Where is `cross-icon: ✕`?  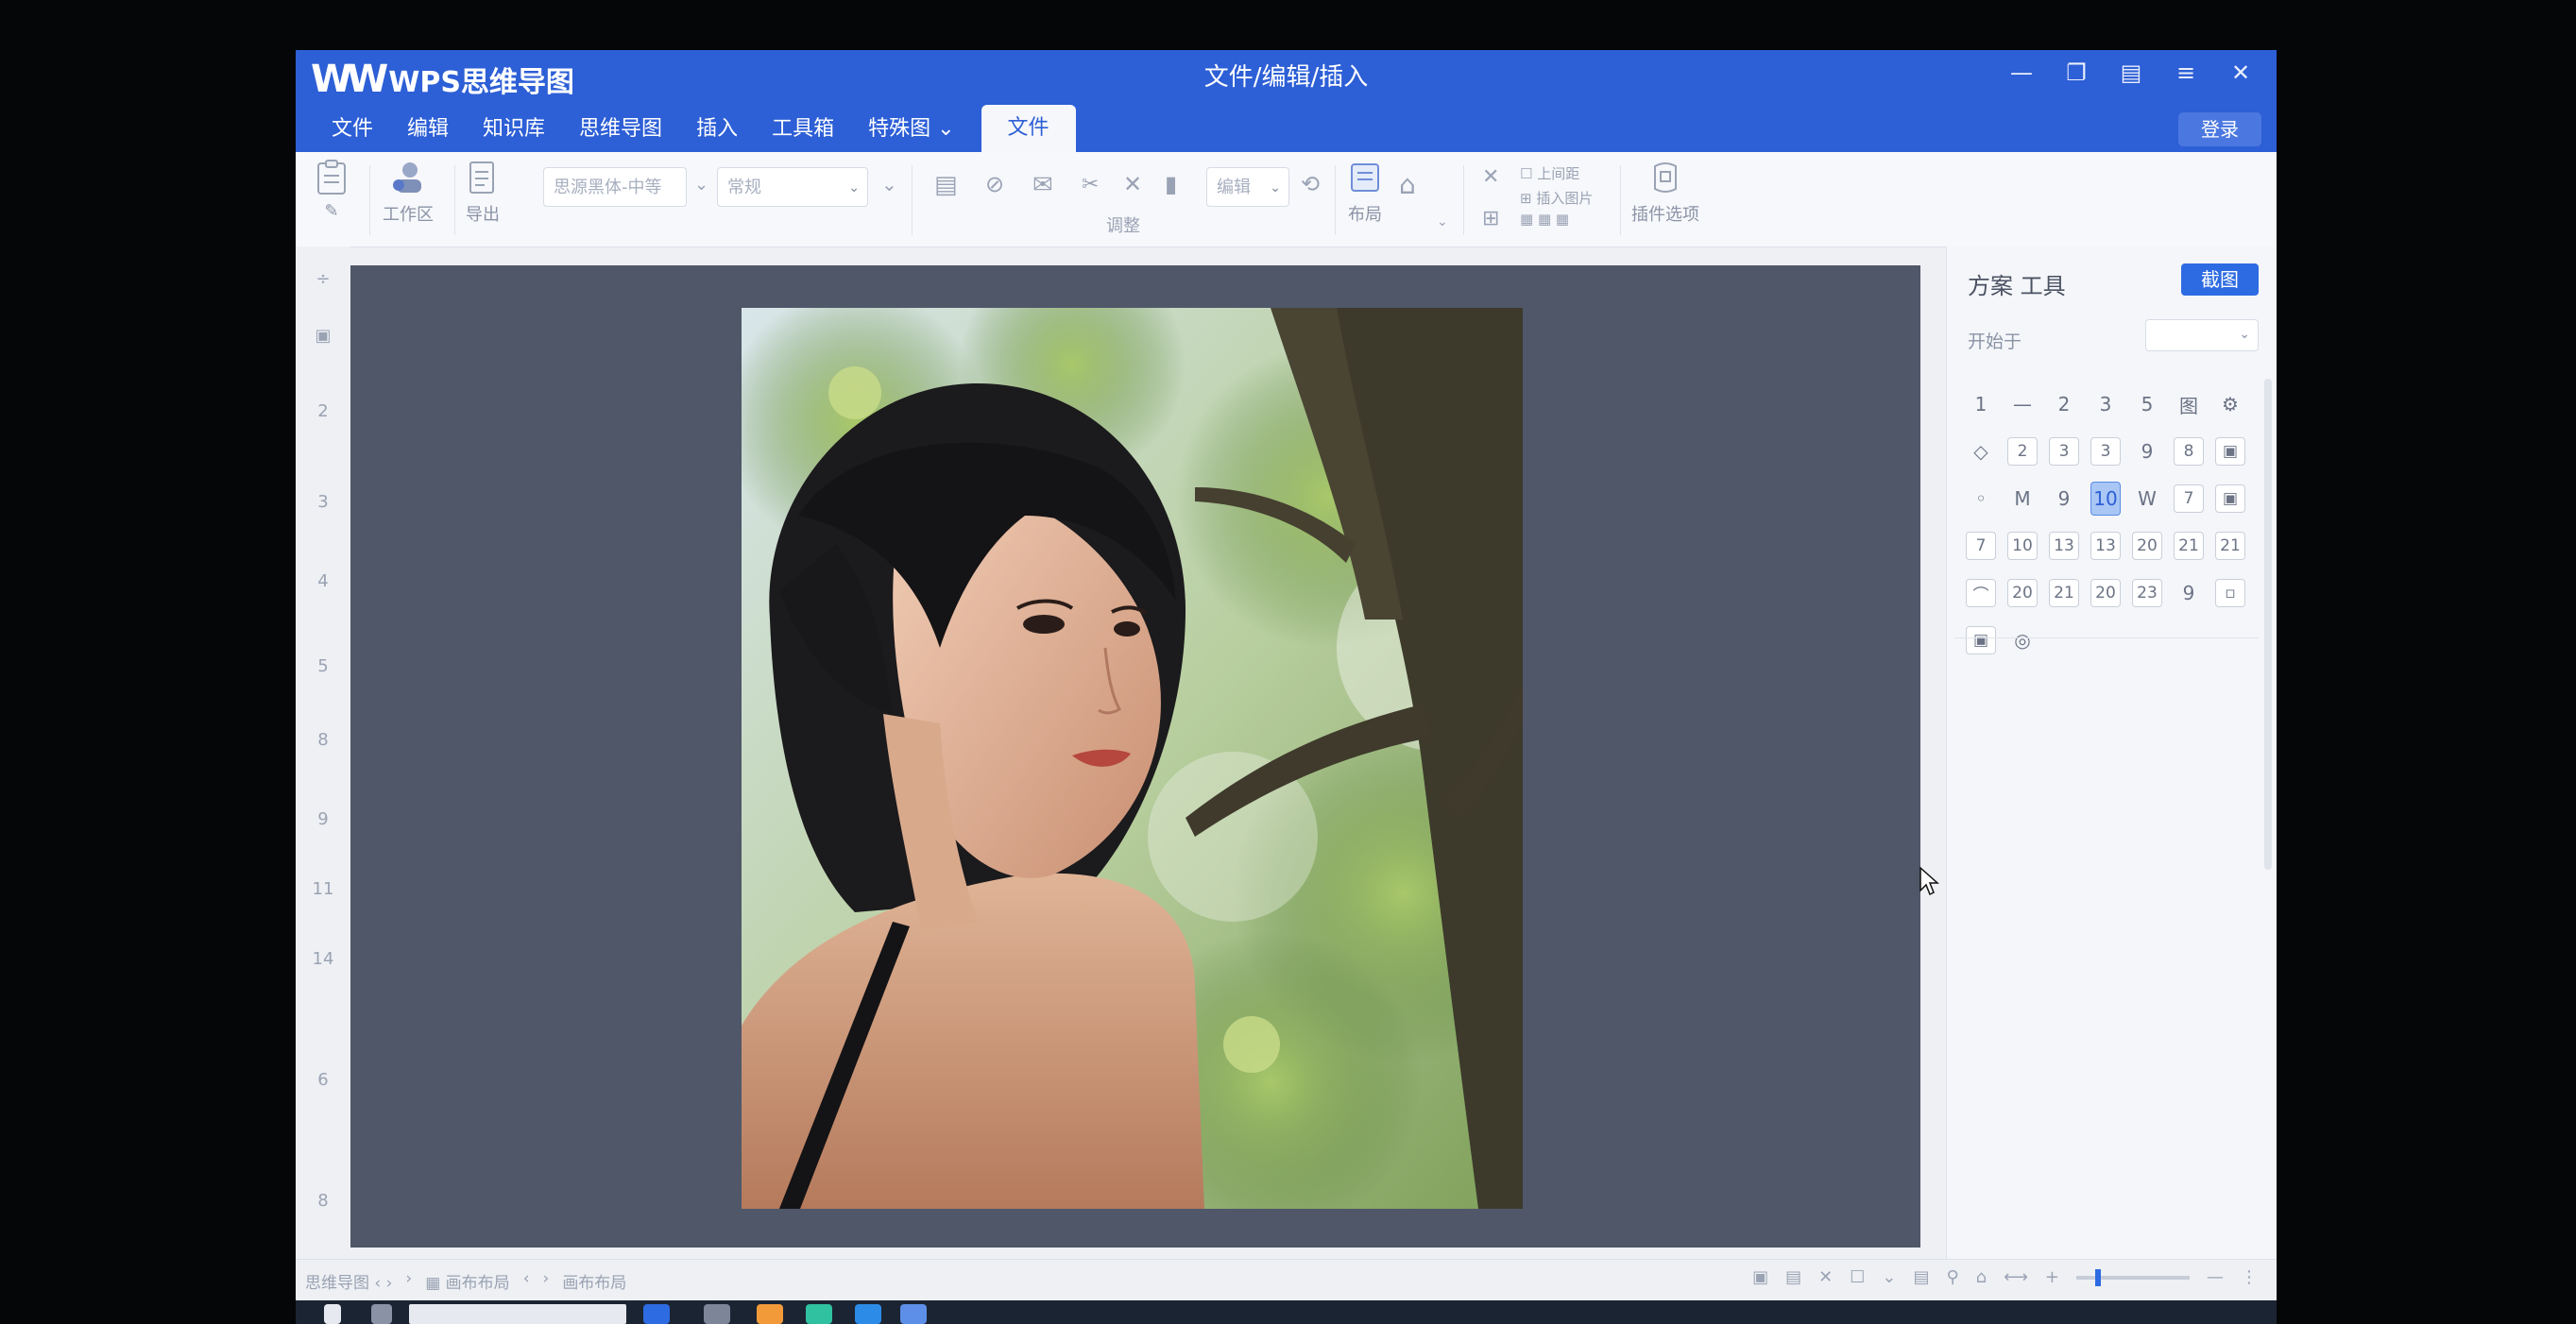
cross-icon: ✕ is located at coordinates (1826, 1277).